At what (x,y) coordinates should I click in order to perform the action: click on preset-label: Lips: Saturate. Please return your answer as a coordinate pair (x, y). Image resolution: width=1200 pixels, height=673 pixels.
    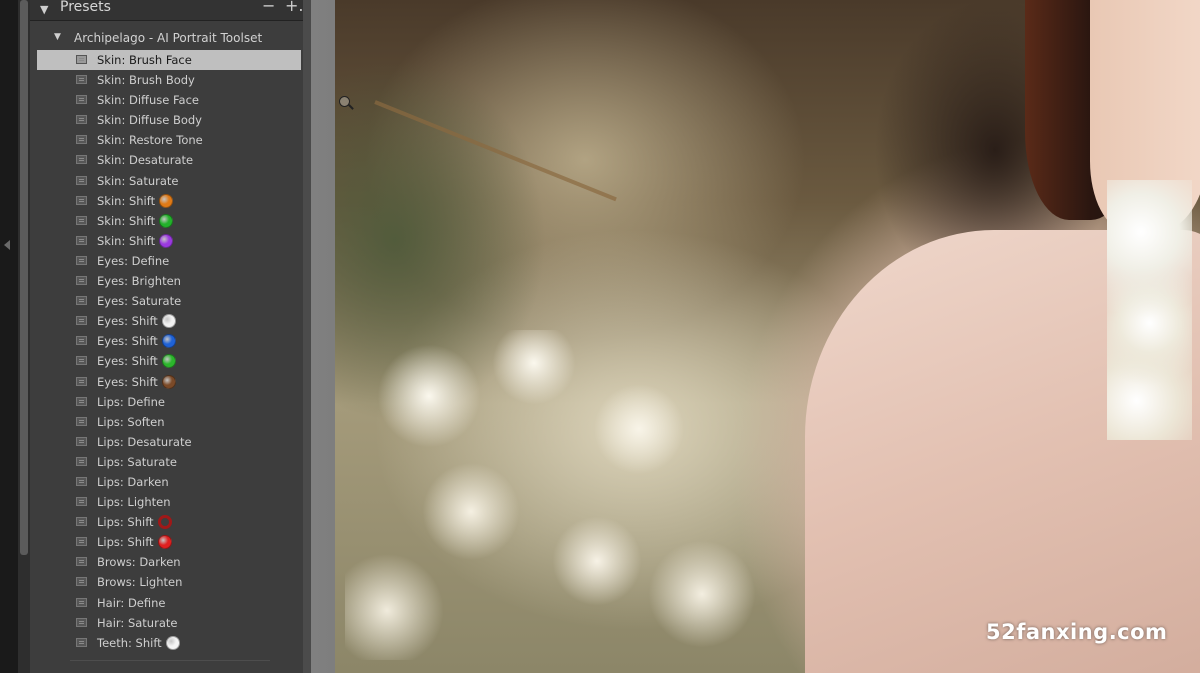
    Looking at the image, I should click on (137, 461).